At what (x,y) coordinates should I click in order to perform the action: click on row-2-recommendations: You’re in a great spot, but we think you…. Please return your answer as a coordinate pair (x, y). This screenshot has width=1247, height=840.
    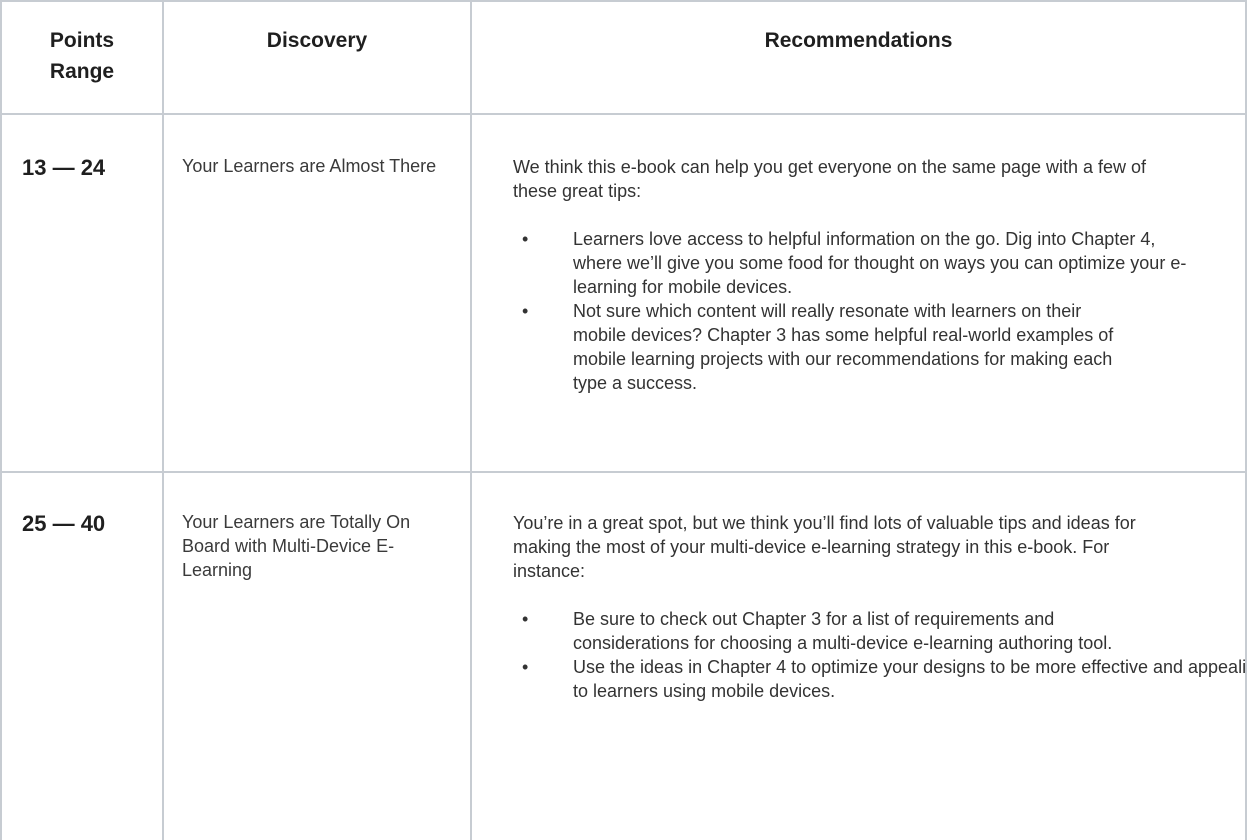
    Looking at the image, I should click on (880, 607).